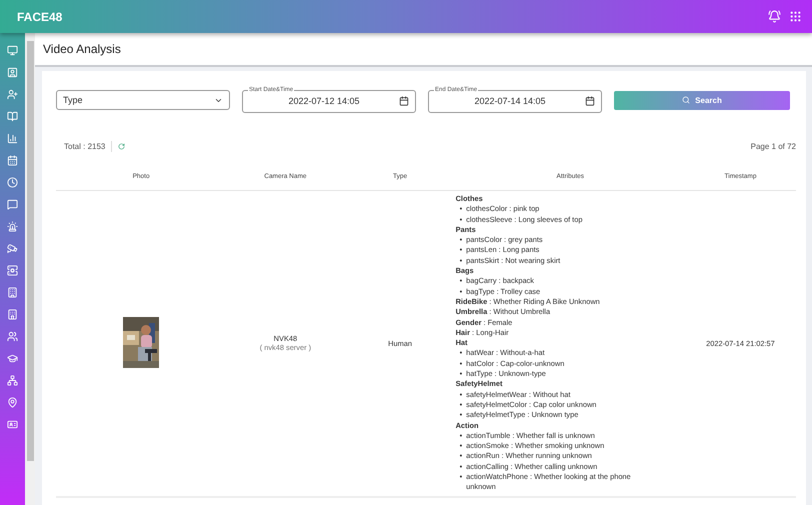 Image resolution: width=812 pixels, height=505 pixels. Describe the element at coordinates (12, 270) in the screenshot. I see `server-icon` at that location.